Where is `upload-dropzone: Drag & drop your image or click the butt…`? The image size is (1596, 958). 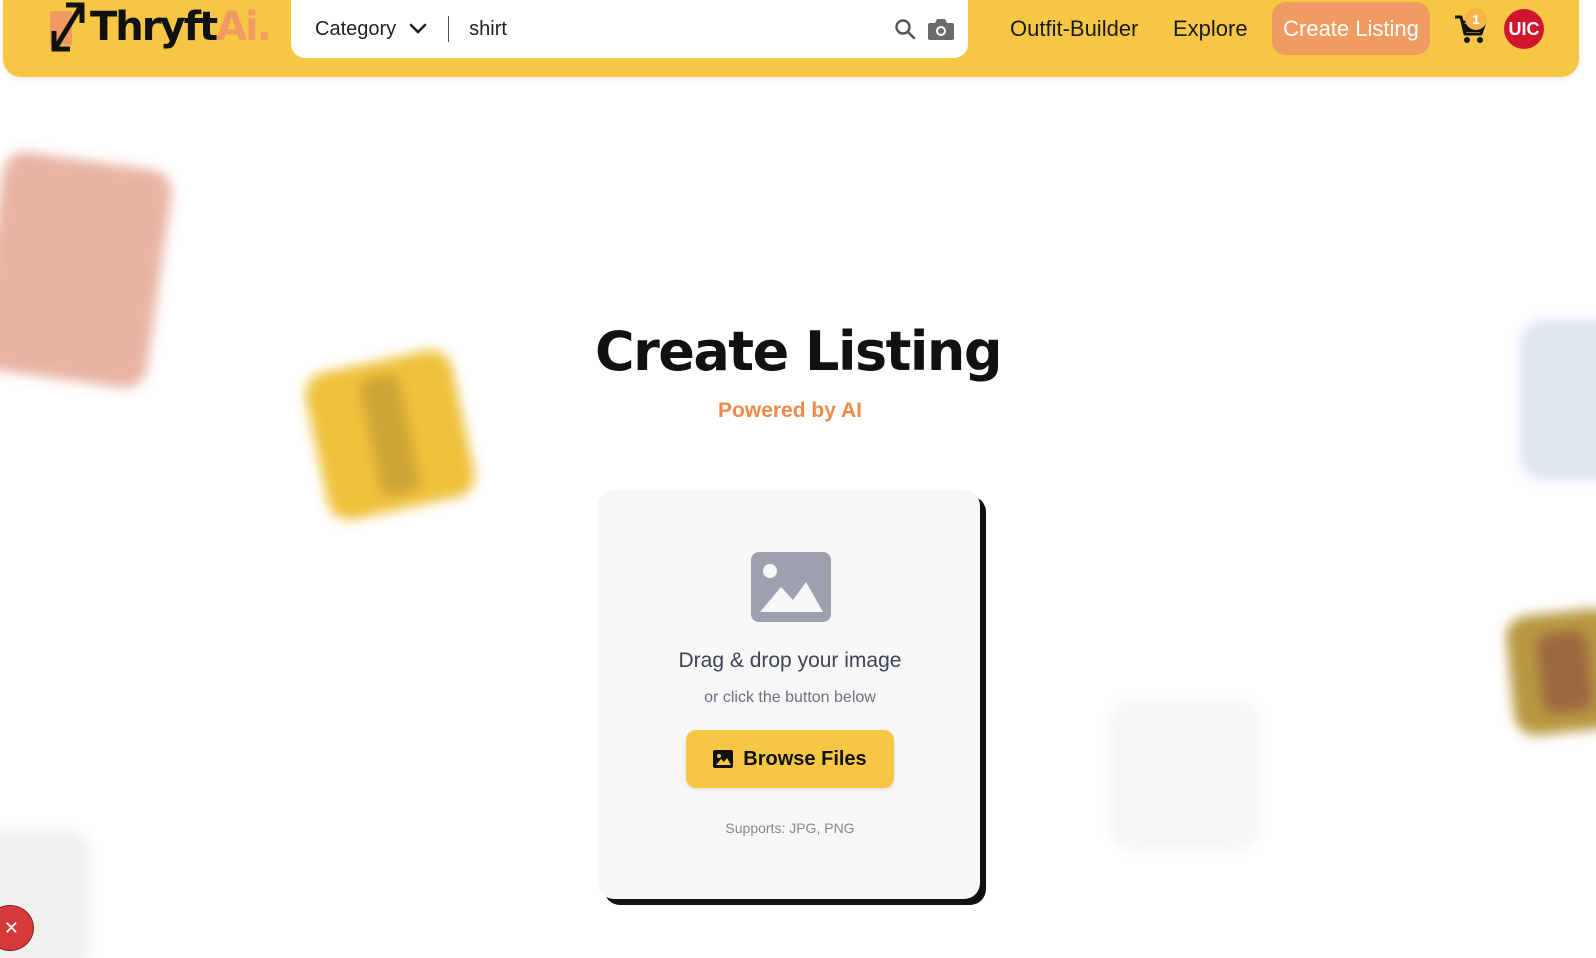 upload-dropzone: Drag & drop your image or click the butt… is located at coordinates (789, 694).